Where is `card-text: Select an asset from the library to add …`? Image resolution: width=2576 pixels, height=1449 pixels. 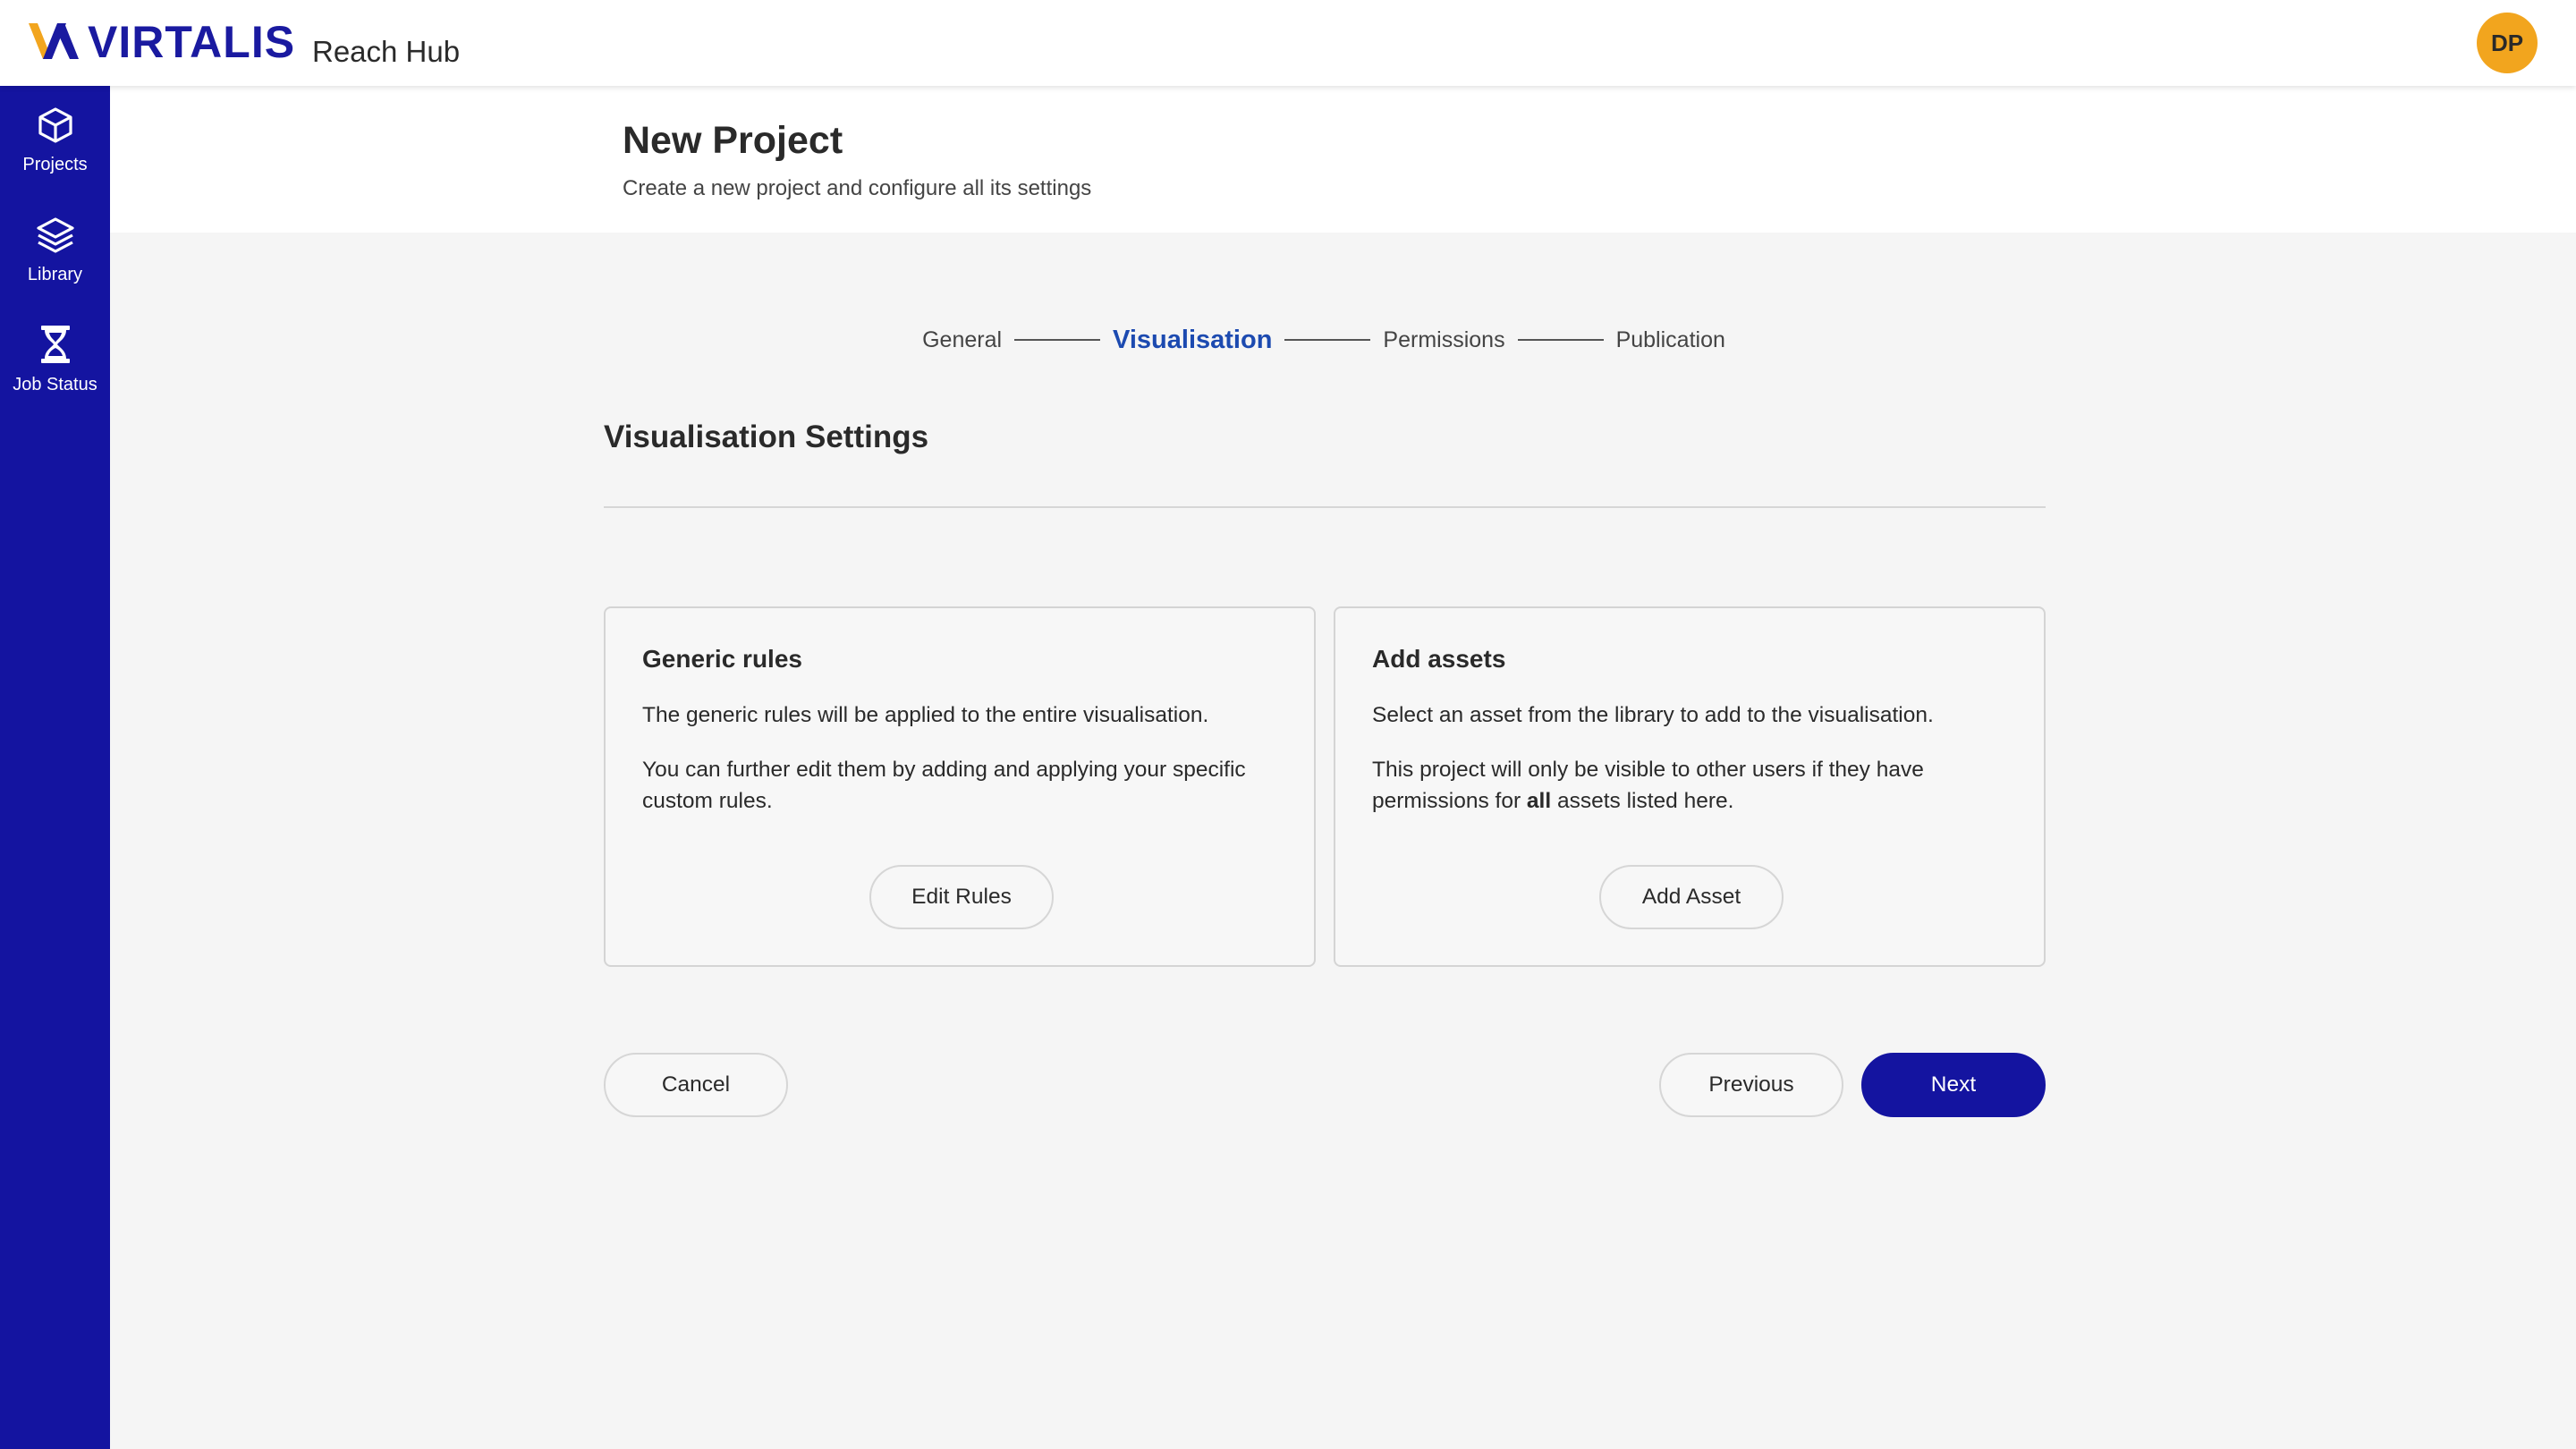 card-text: Select an asset from the library to add … is located at coordinates (1653, 715).